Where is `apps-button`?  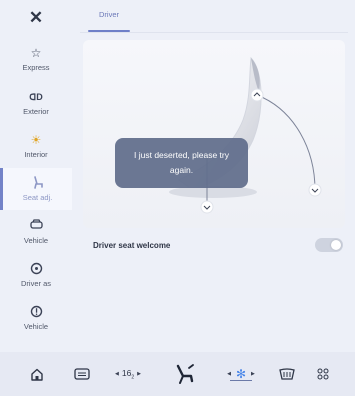 apps-button is located at coordinates (323, 374).